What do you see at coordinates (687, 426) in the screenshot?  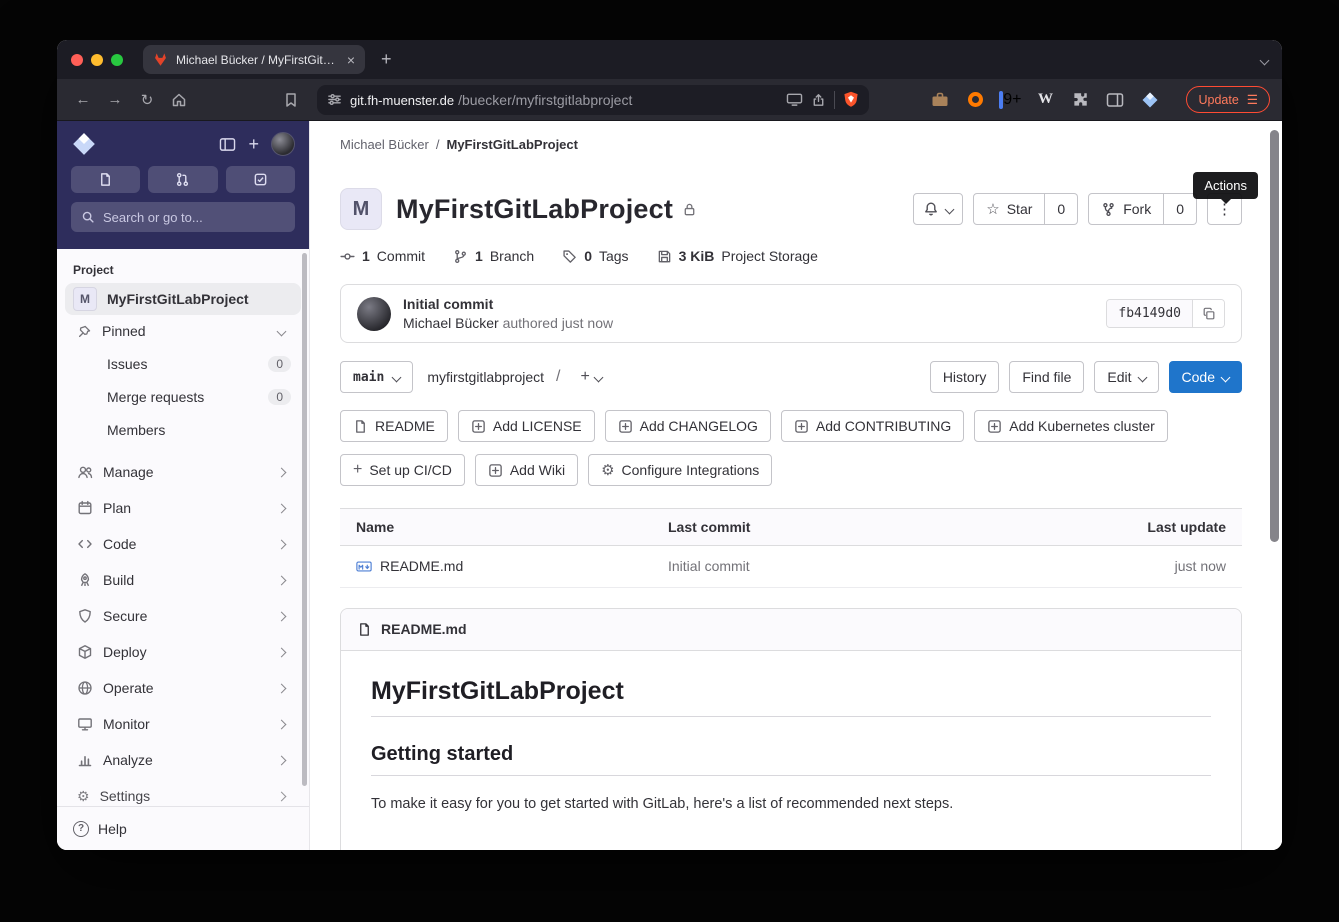 I see `add-changelog-button: Add CHANGELOG` at bounding box center [687, 426].